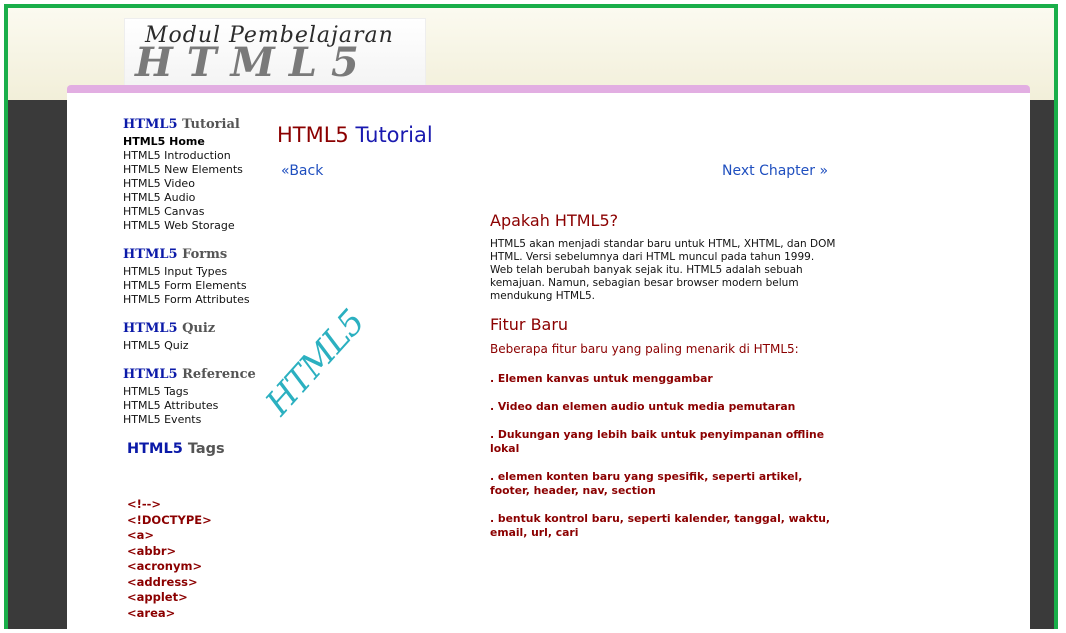 The width and height of the screenshot is (1066, 633). What do you see at coordinates (198, 392) in the screenshot?
I see `sidebar-item-tags: HTML5 Tags` at bounding box center [198, 392].